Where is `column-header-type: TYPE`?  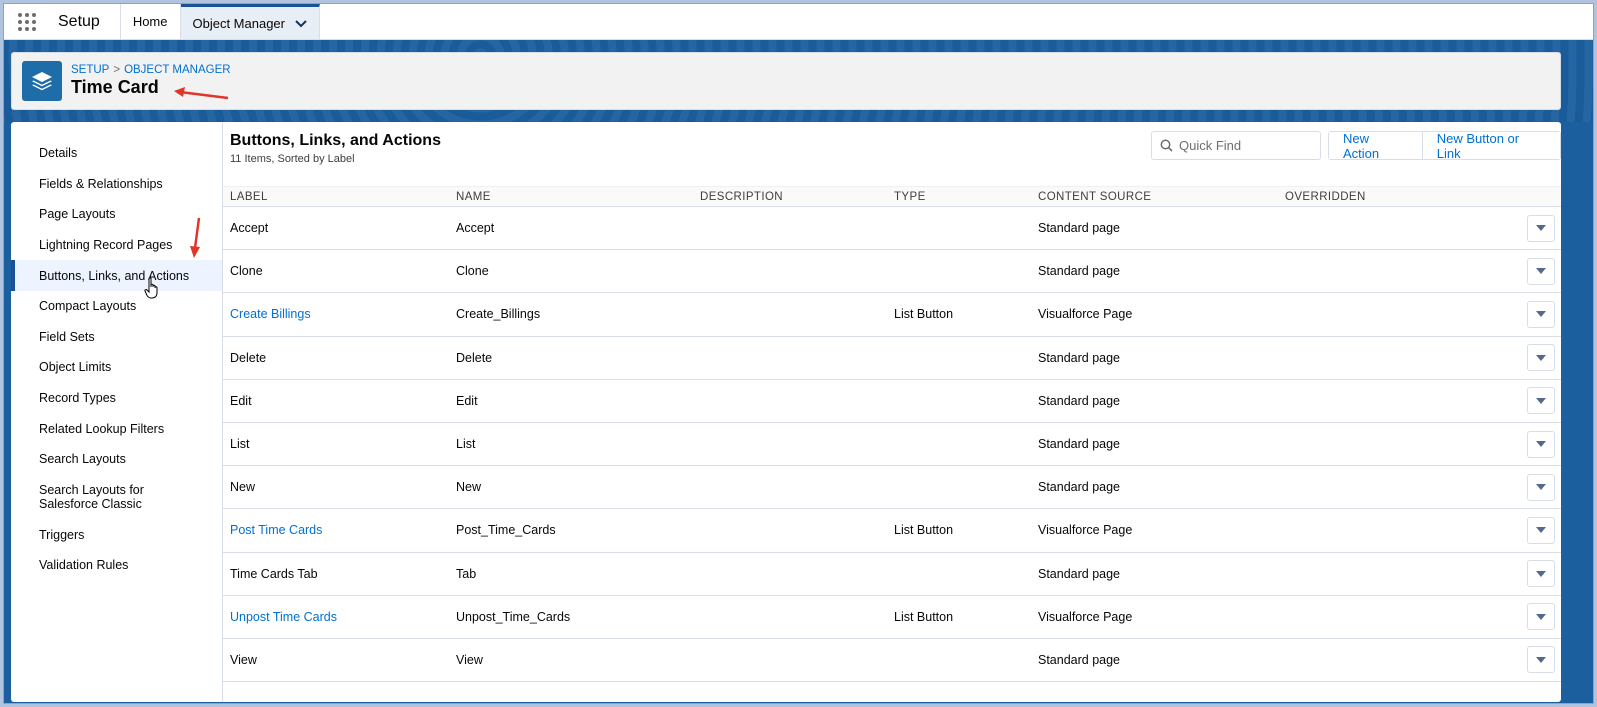 column-header-type: TYPE is located at coordinates (966, 197).